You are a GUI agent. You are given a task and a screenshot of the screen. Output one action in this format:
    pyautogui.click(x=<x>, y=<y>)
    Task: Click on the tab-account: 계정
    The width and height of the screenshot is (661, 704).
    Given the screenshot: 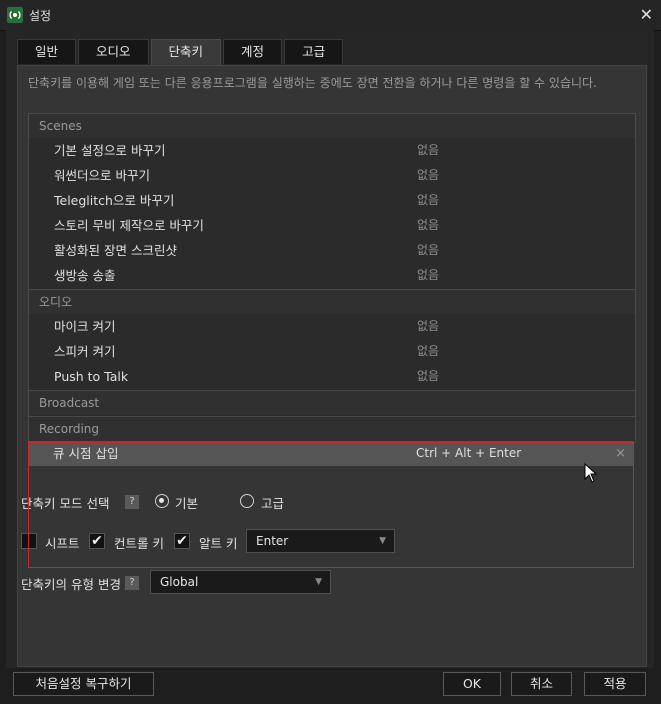 What is the action you would take?
    pyautogui.click(x=253, y=51)
    